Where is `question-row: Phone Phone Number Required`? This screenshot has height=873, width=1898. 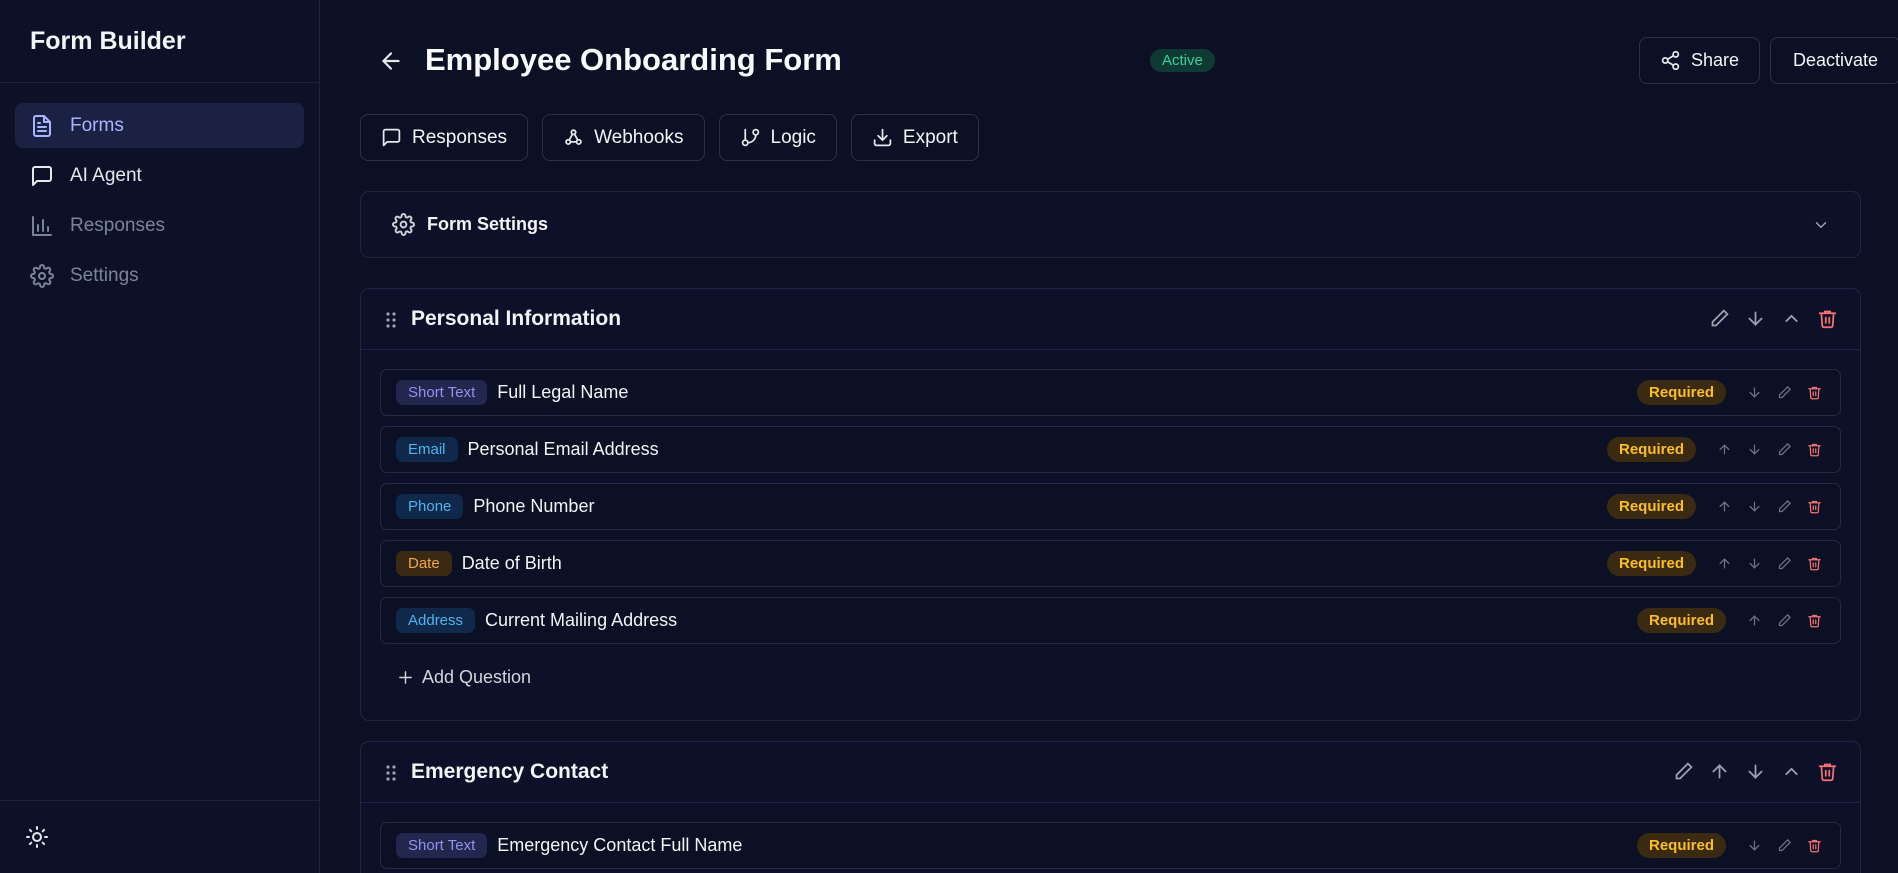 question-row: Phone Phone Number Required is located at coordinates (1110, 506).